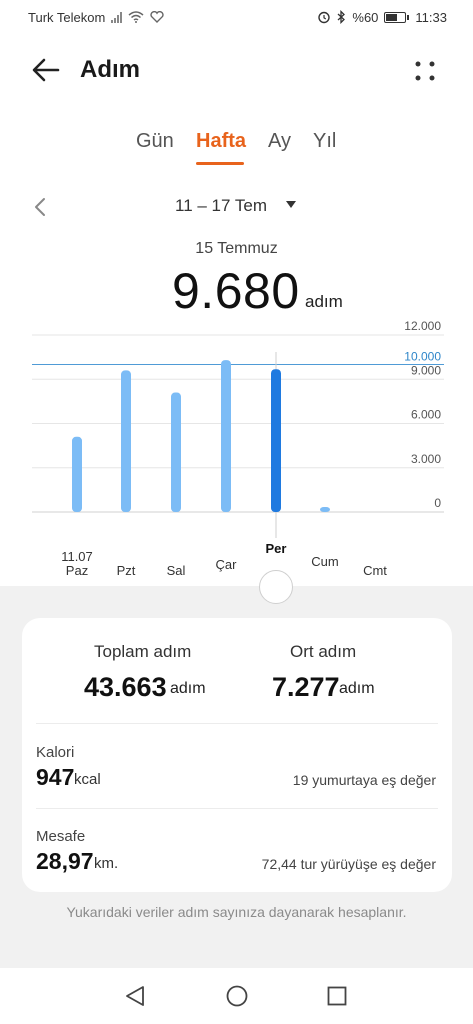 Image resolution: width=473 pixels, height=1024 pixels. Describe the element at coordinates (324, 301) in the screenshot. I see `selected-steps-unit: adım` at that location.